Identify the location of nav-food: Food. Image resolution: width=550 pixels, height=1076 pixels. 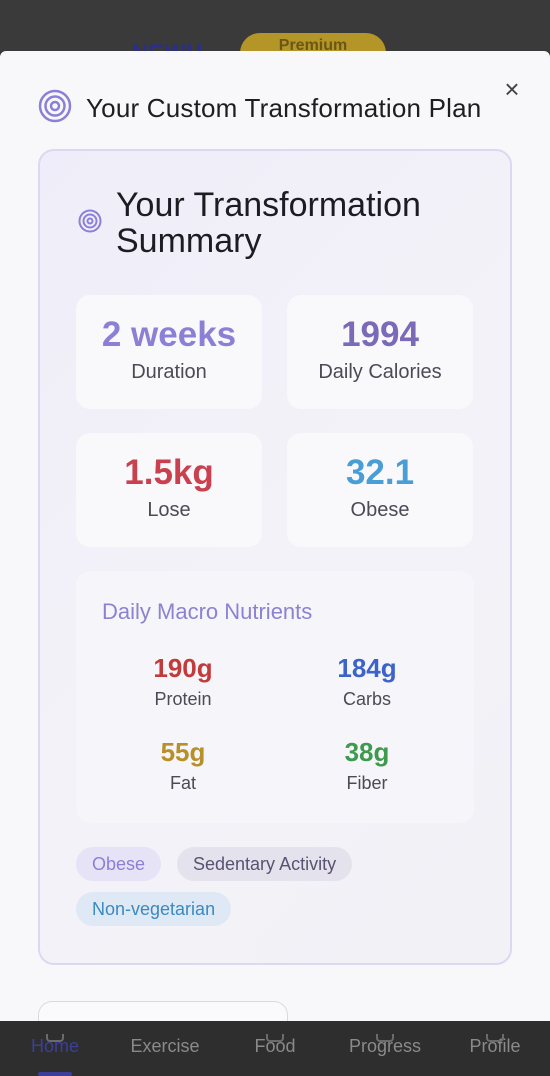
(275, 1045).